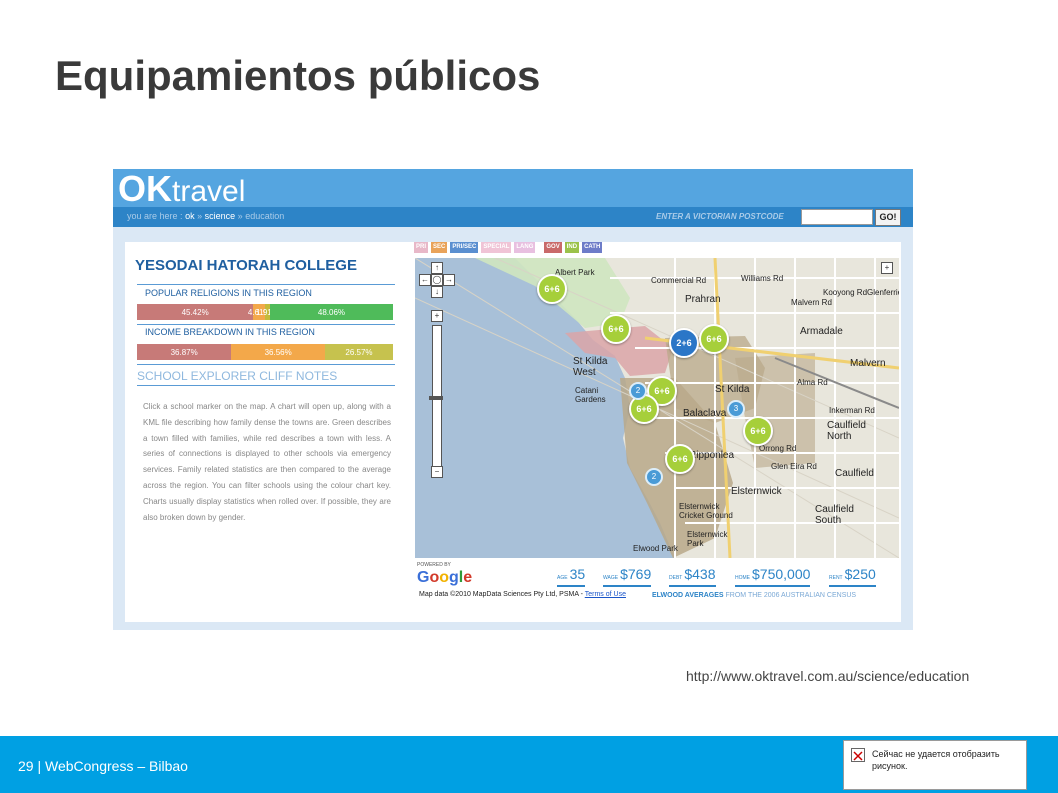 The width and height of the screenshot is (1058, 793). I want to click on stat-debt: DEBT $438, so click(692, 576).